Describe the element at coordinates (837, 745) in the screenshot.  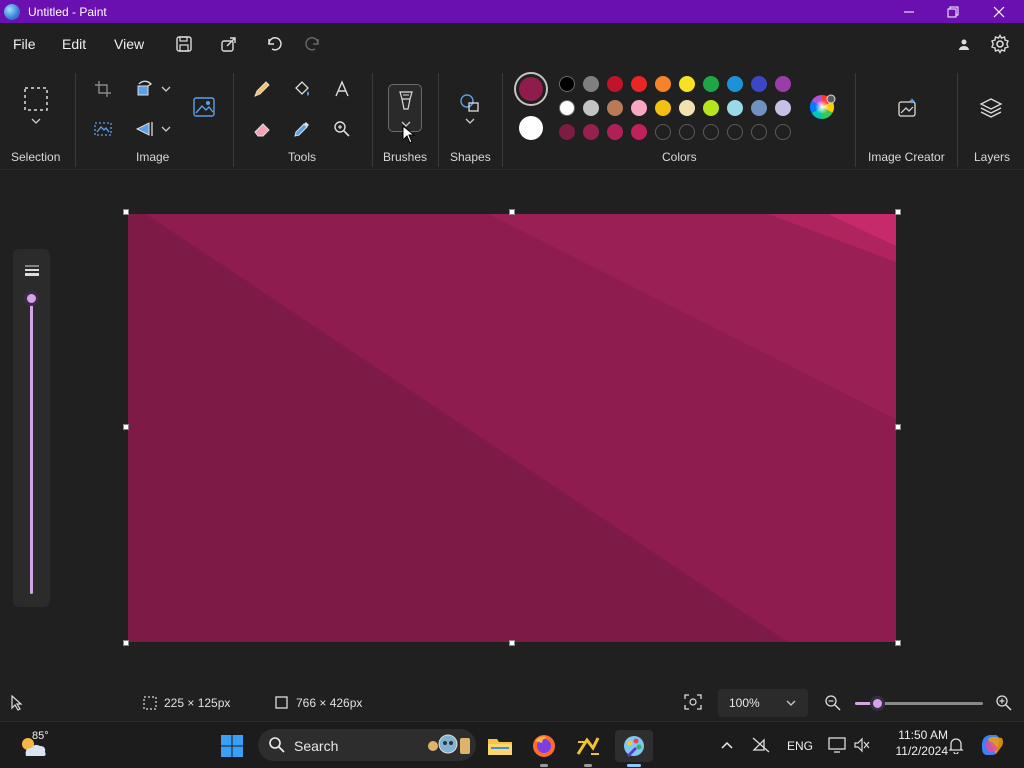
I see `display-button` at that location.